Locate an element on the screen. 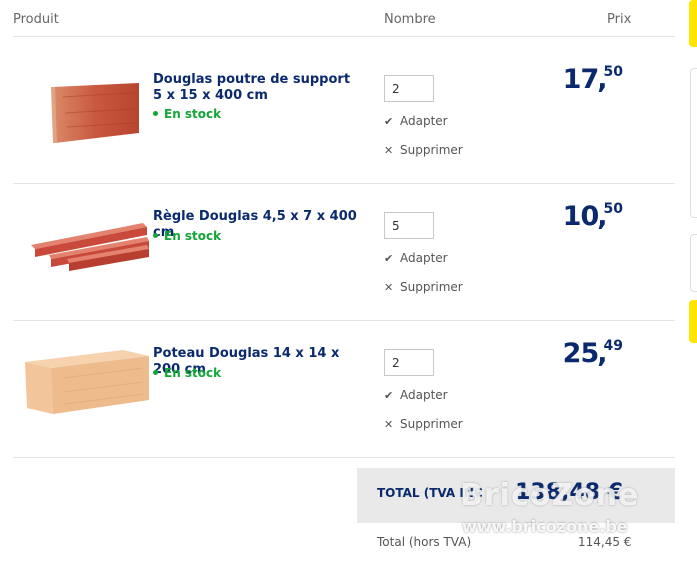 Image resolution: width=697 pixels, height=572 pixels. header-quantity: Nombre is located at coordinates (410, 19).